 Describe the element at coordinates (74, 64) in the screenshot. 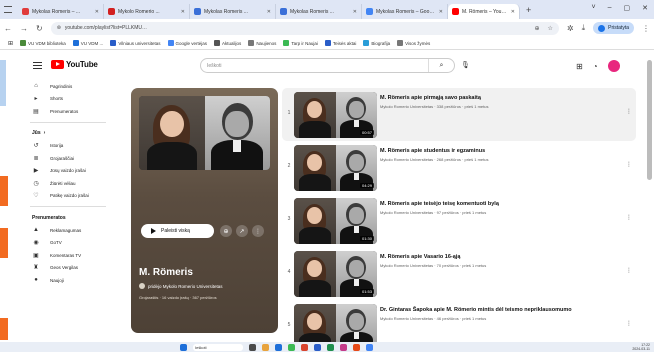

I see `youtube-logo: YouTube` at that location.